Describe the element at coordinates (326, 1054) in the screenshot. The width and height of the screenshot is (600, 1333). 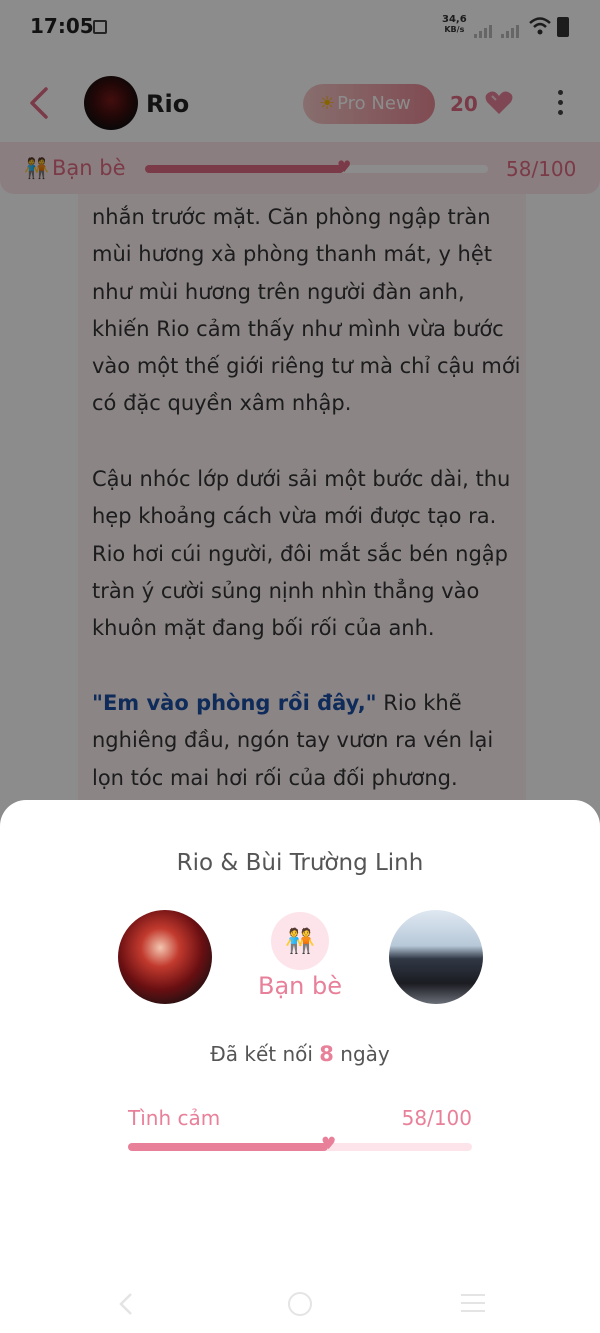
I see `connected-days: 8` at that location.